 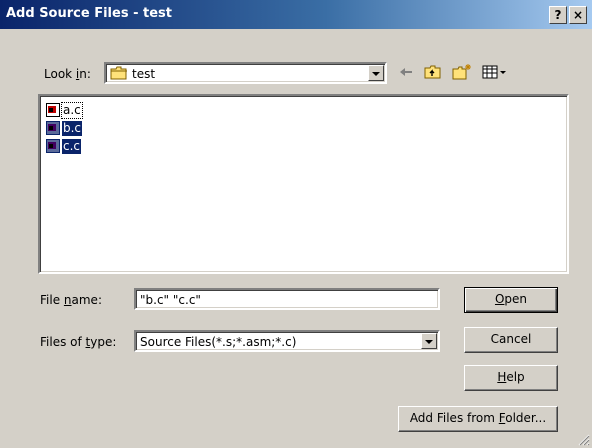 What do you see at coordinates (71, 300) in the screenshot?
I see `file-name-label: File name:` at bounding box center [71, 300].